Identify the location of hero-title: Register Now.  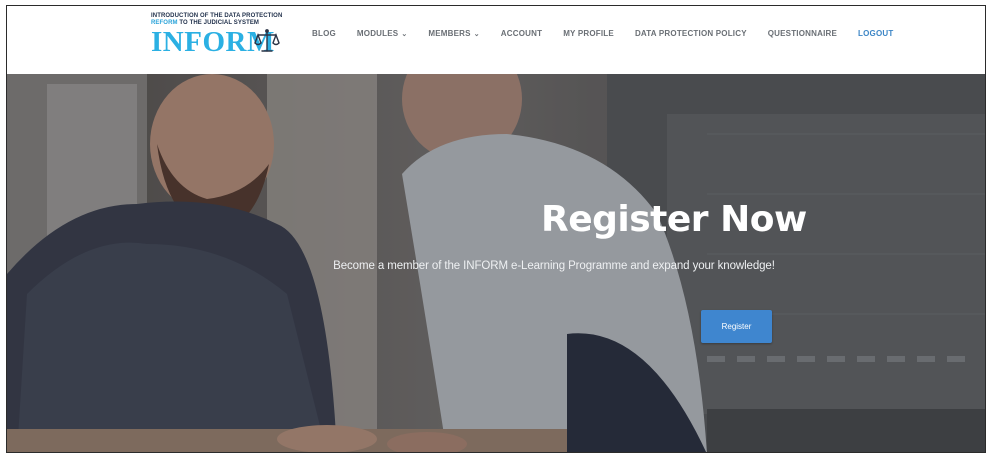
(674, 219).